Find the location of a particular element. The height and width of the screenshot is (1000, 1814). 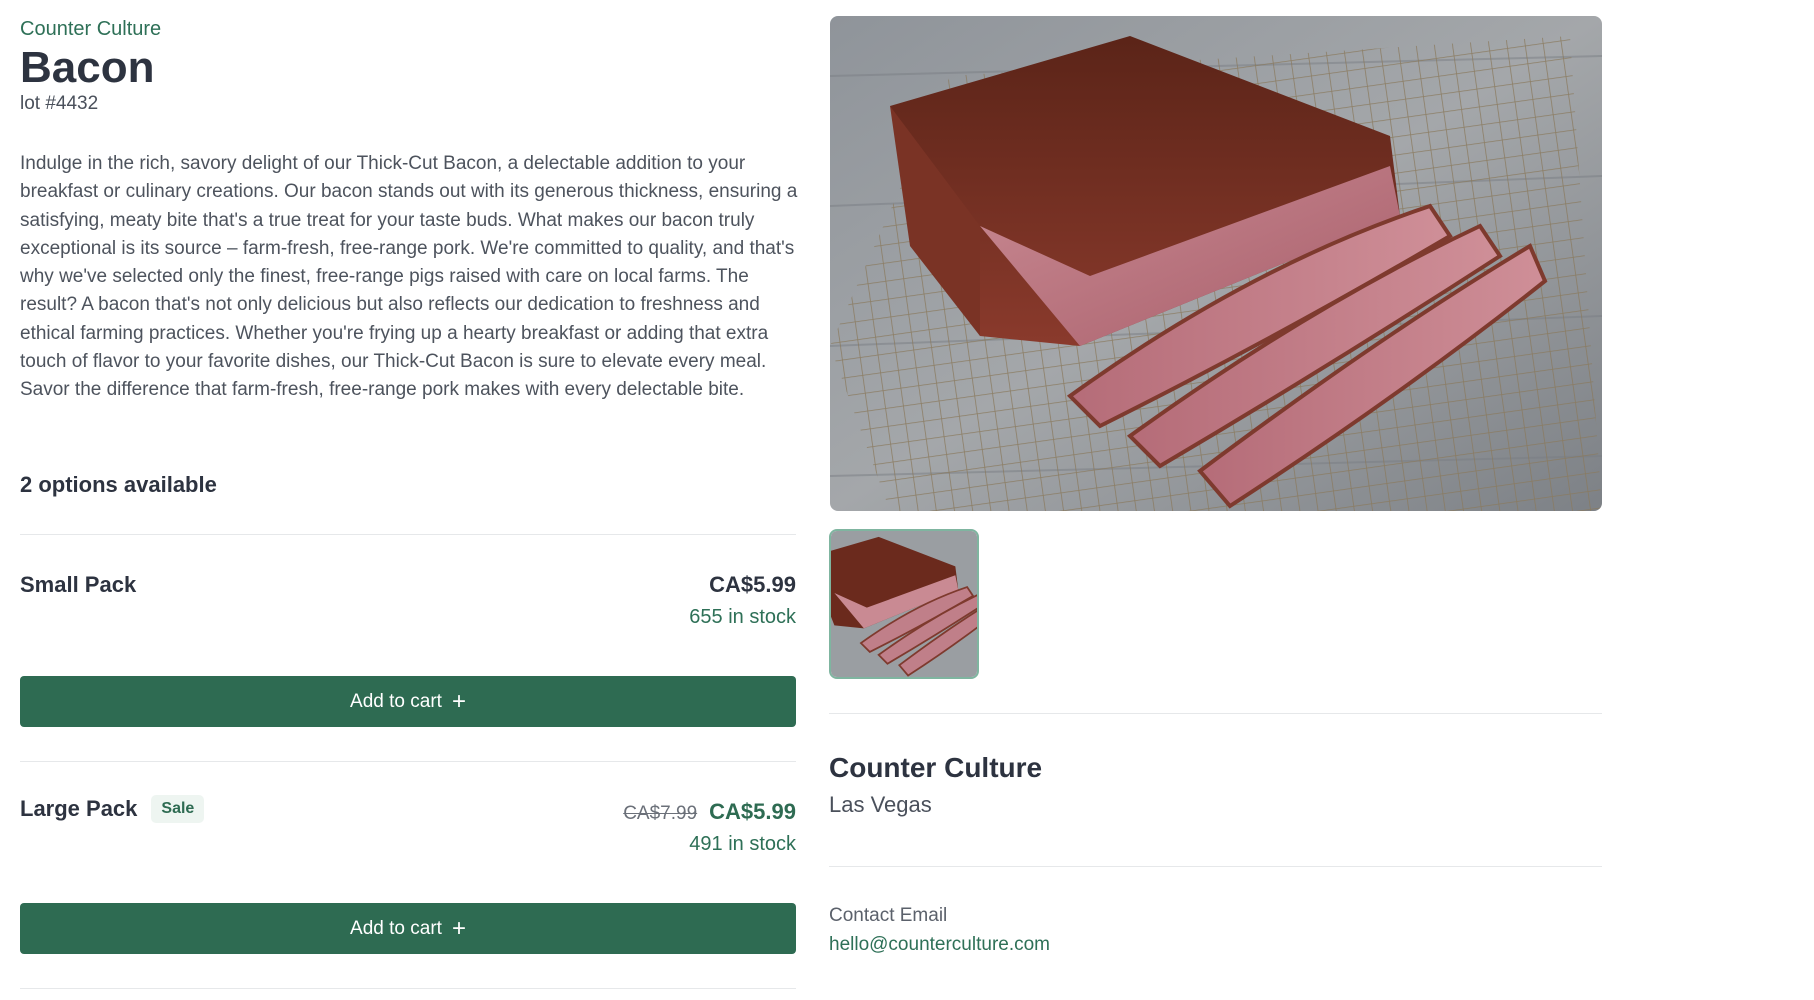

option-price-block: CA$7.99 CA$5.99 491 in stock is located at coordinates (709, 827).